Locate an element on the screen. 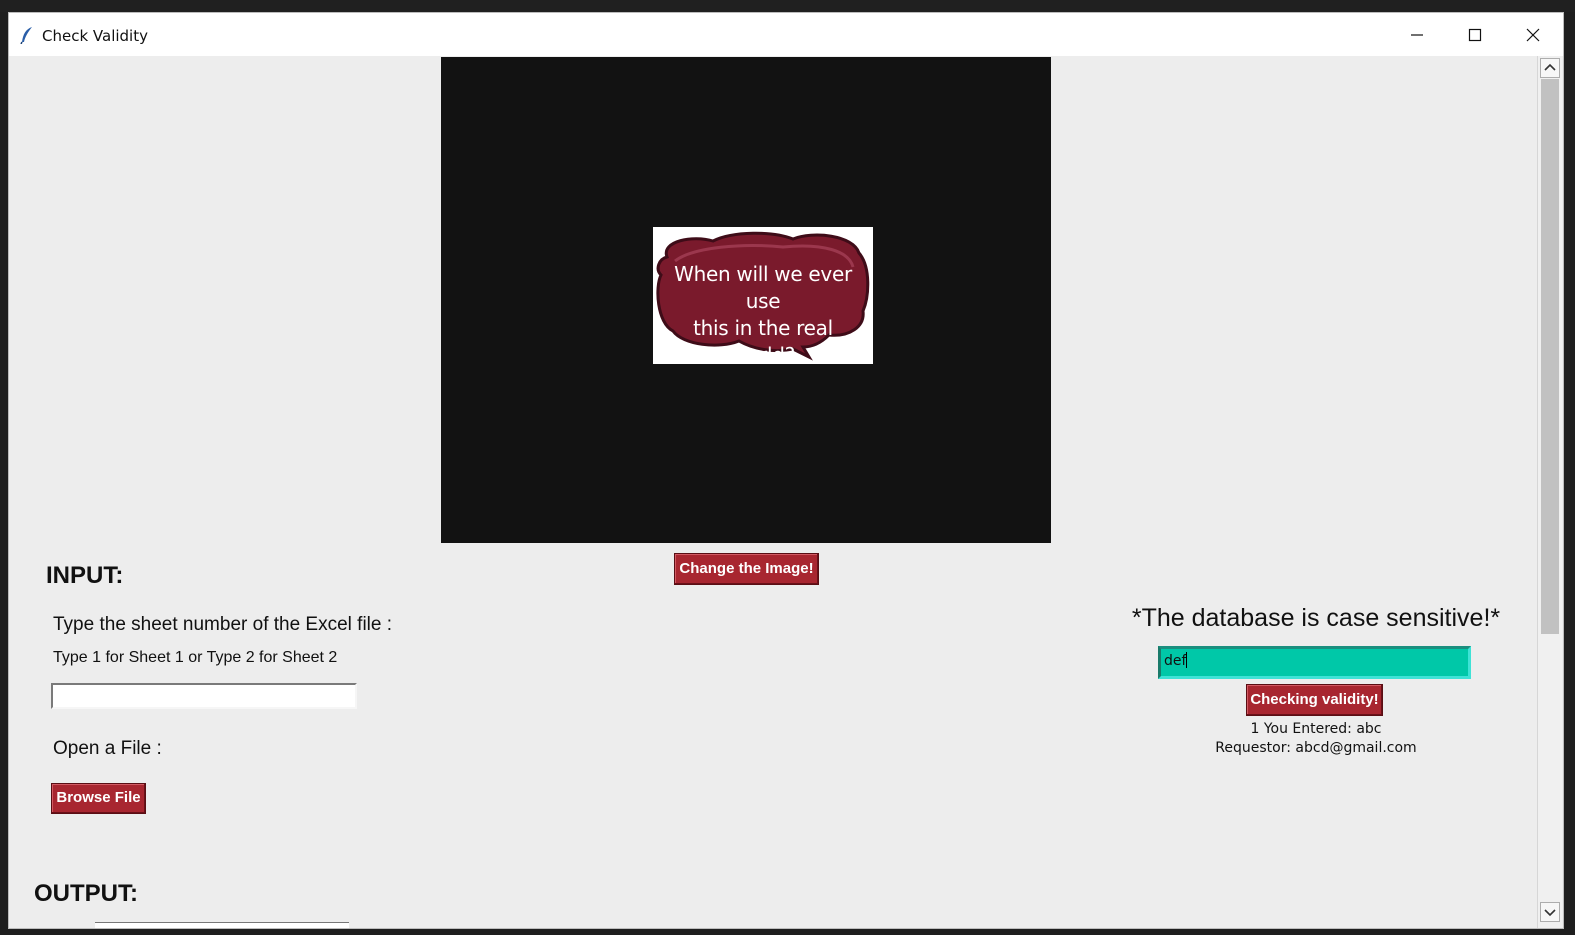 This screenshot has height=935, width=1575. scroll-thumb is located at coordinates (1550, 356).